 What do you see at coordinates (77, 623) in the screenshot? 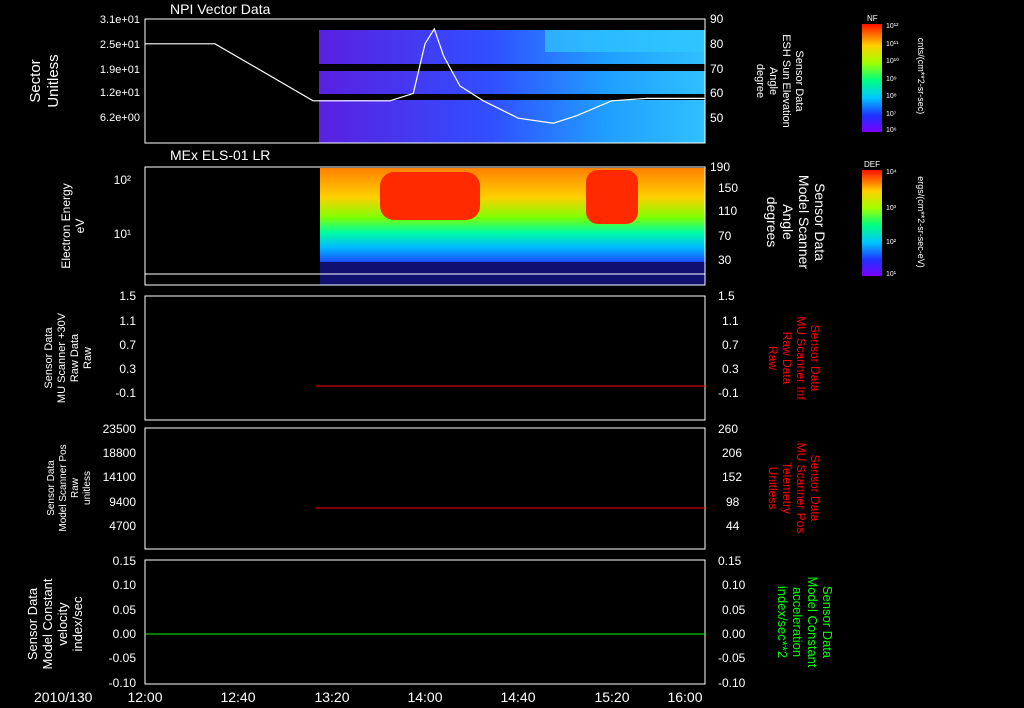
I see `svg-text: index/sec` at bounding box center [77, 623].